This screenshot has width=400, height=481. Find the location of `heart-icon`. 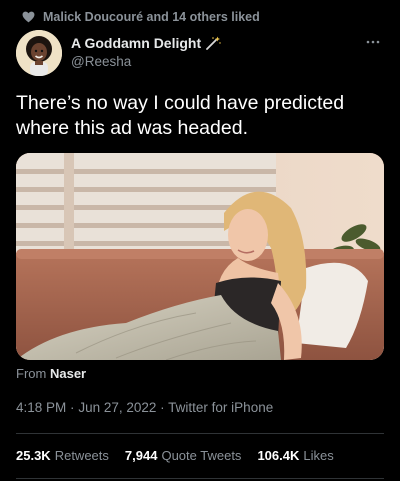

heart-icon is located at coordinates (28, 17).